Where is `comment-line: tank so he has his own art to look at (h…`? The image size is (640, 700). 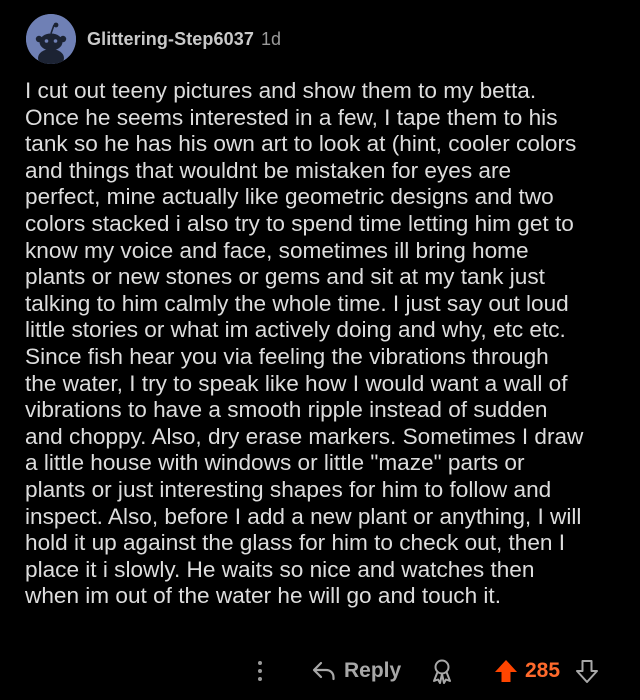 comment-line: tank so he has his own art to look at (h… is located at coordinates (301, 144).